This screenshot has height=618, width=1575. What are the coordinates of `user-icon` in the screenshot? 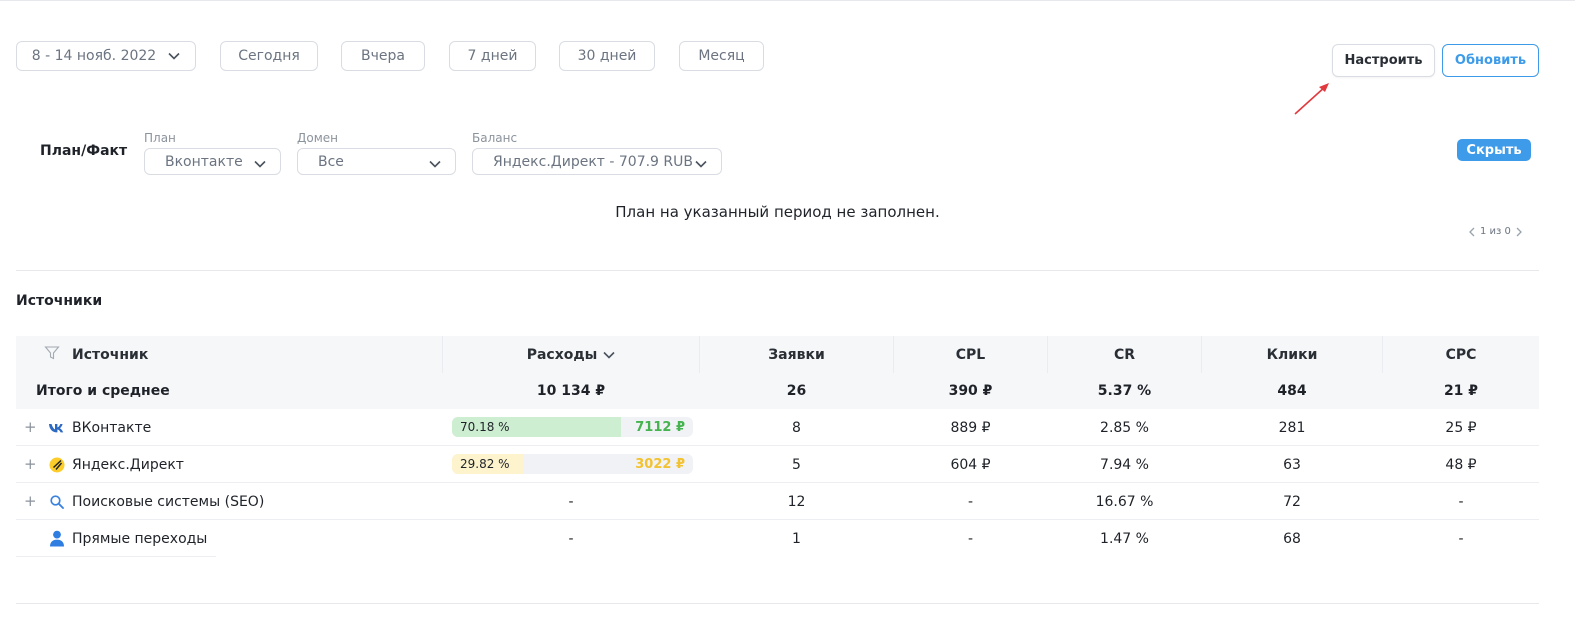 It's located at (56, 538).